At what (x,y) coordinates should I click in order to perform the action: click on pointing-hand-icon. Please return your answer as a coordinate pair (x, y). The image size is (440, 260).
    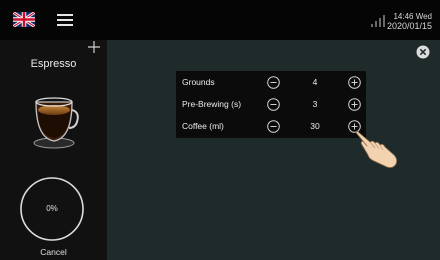
    Looking at the image, I should click on (376, 149).